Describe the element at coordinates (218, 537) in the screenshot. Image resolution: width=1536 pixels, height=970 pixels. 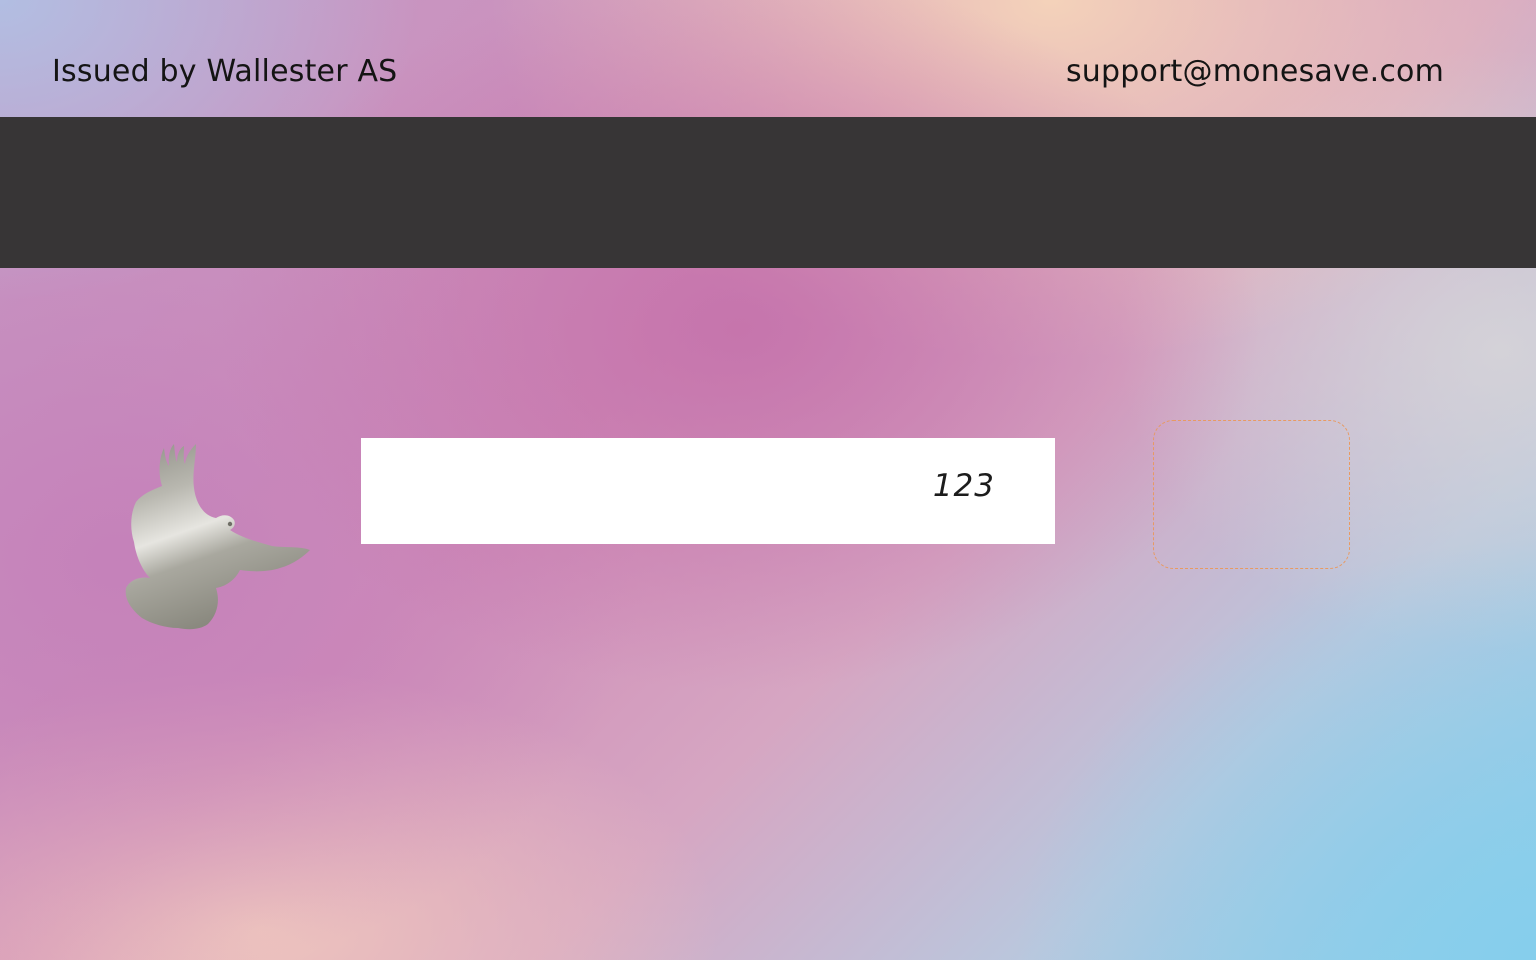
I see `dove-icon` at that location.